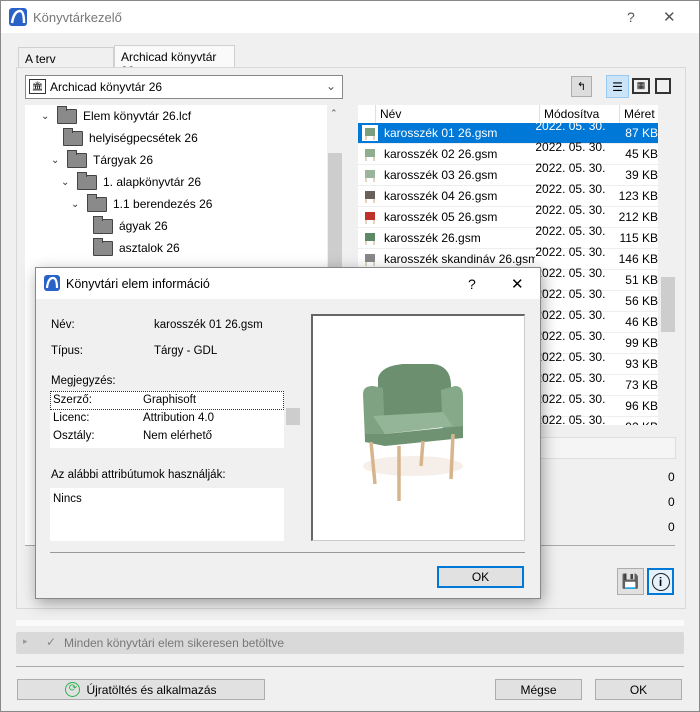  I want to click on type-label: Típus:, so click(67, 351).